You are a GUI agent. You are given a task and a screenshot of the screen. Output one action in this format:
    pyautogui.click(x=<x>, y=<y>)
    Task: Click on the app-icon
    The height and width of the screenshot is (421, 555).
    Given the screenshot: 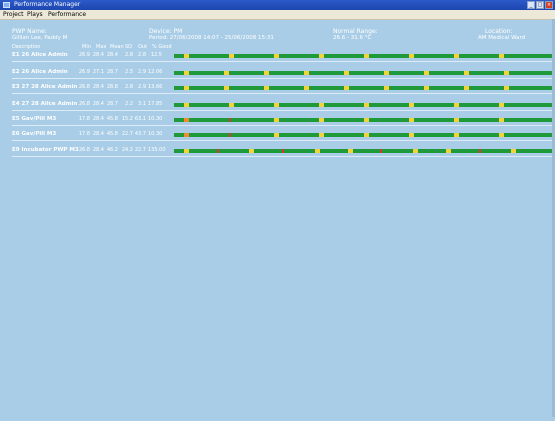 What is the action you would take?
    pyautogui.click(x=6, y=5)
    